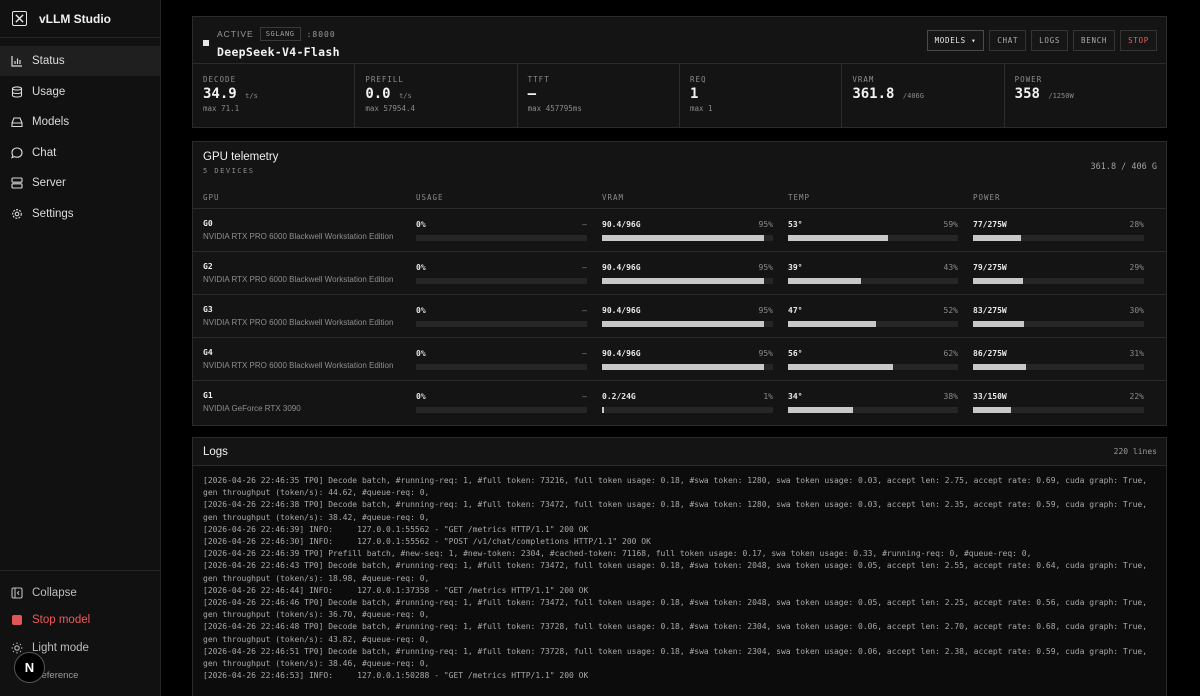 This screenshot has width=1200, height=696. I want to click on gpu-power-cell: 86/275W 31%, so click(1066, 359).